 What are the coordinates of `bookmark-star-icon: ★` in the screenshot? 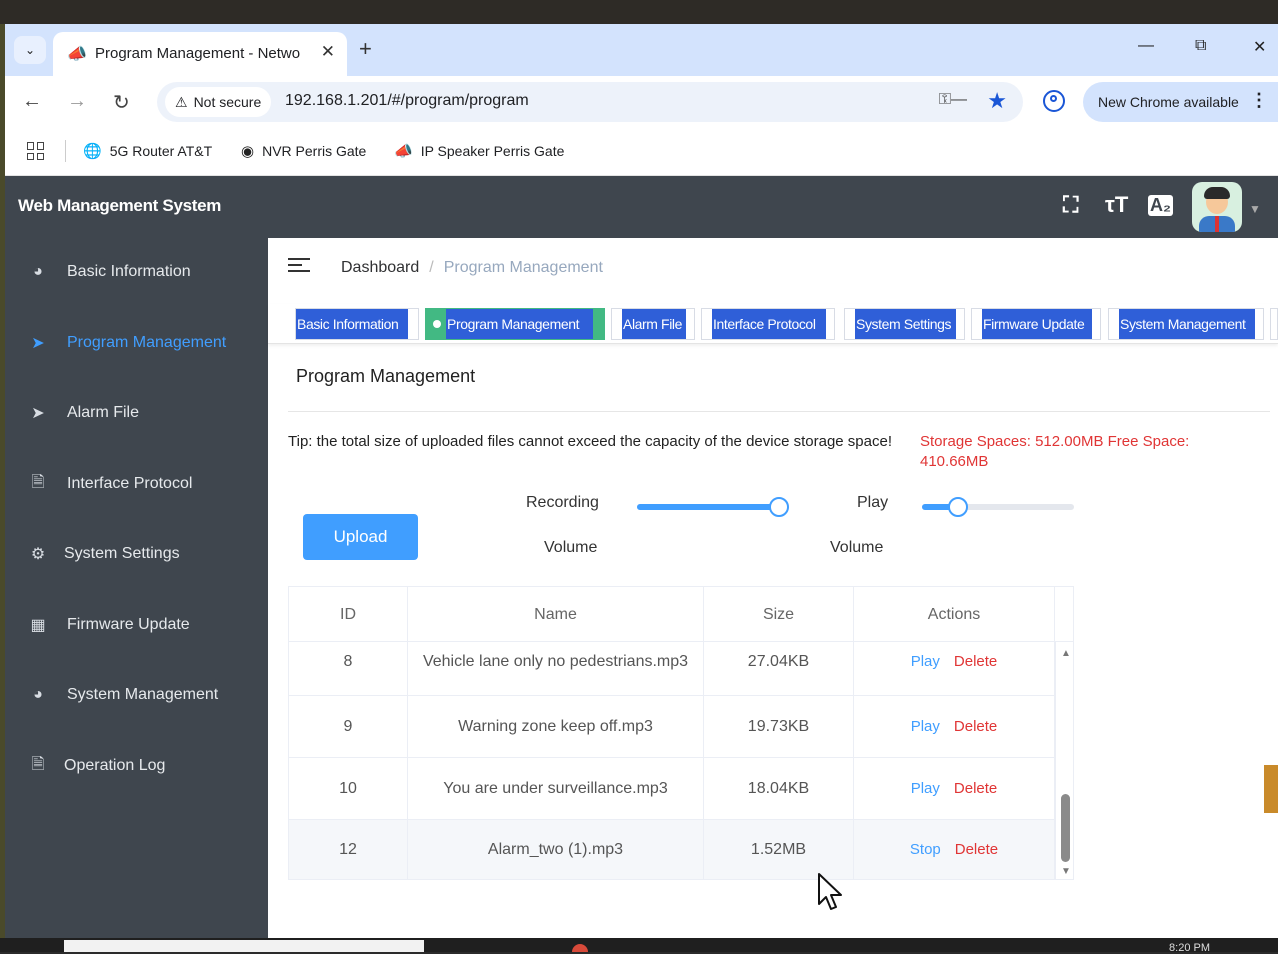 It's located at (997, 101).